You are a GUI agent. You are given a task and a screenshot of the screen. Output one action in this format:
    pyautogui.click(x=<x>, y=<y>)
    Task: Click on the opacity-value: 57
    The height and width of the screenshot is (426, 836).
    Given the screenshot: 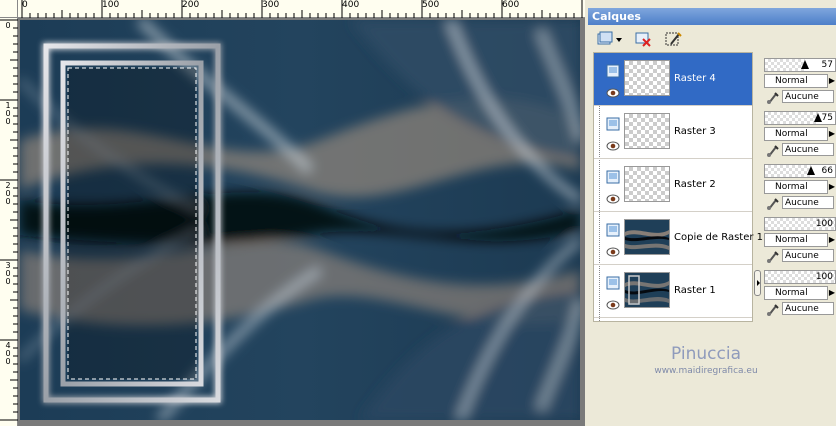 What is the action you would take?
    pyautogui.click(x=827, y=65)
    